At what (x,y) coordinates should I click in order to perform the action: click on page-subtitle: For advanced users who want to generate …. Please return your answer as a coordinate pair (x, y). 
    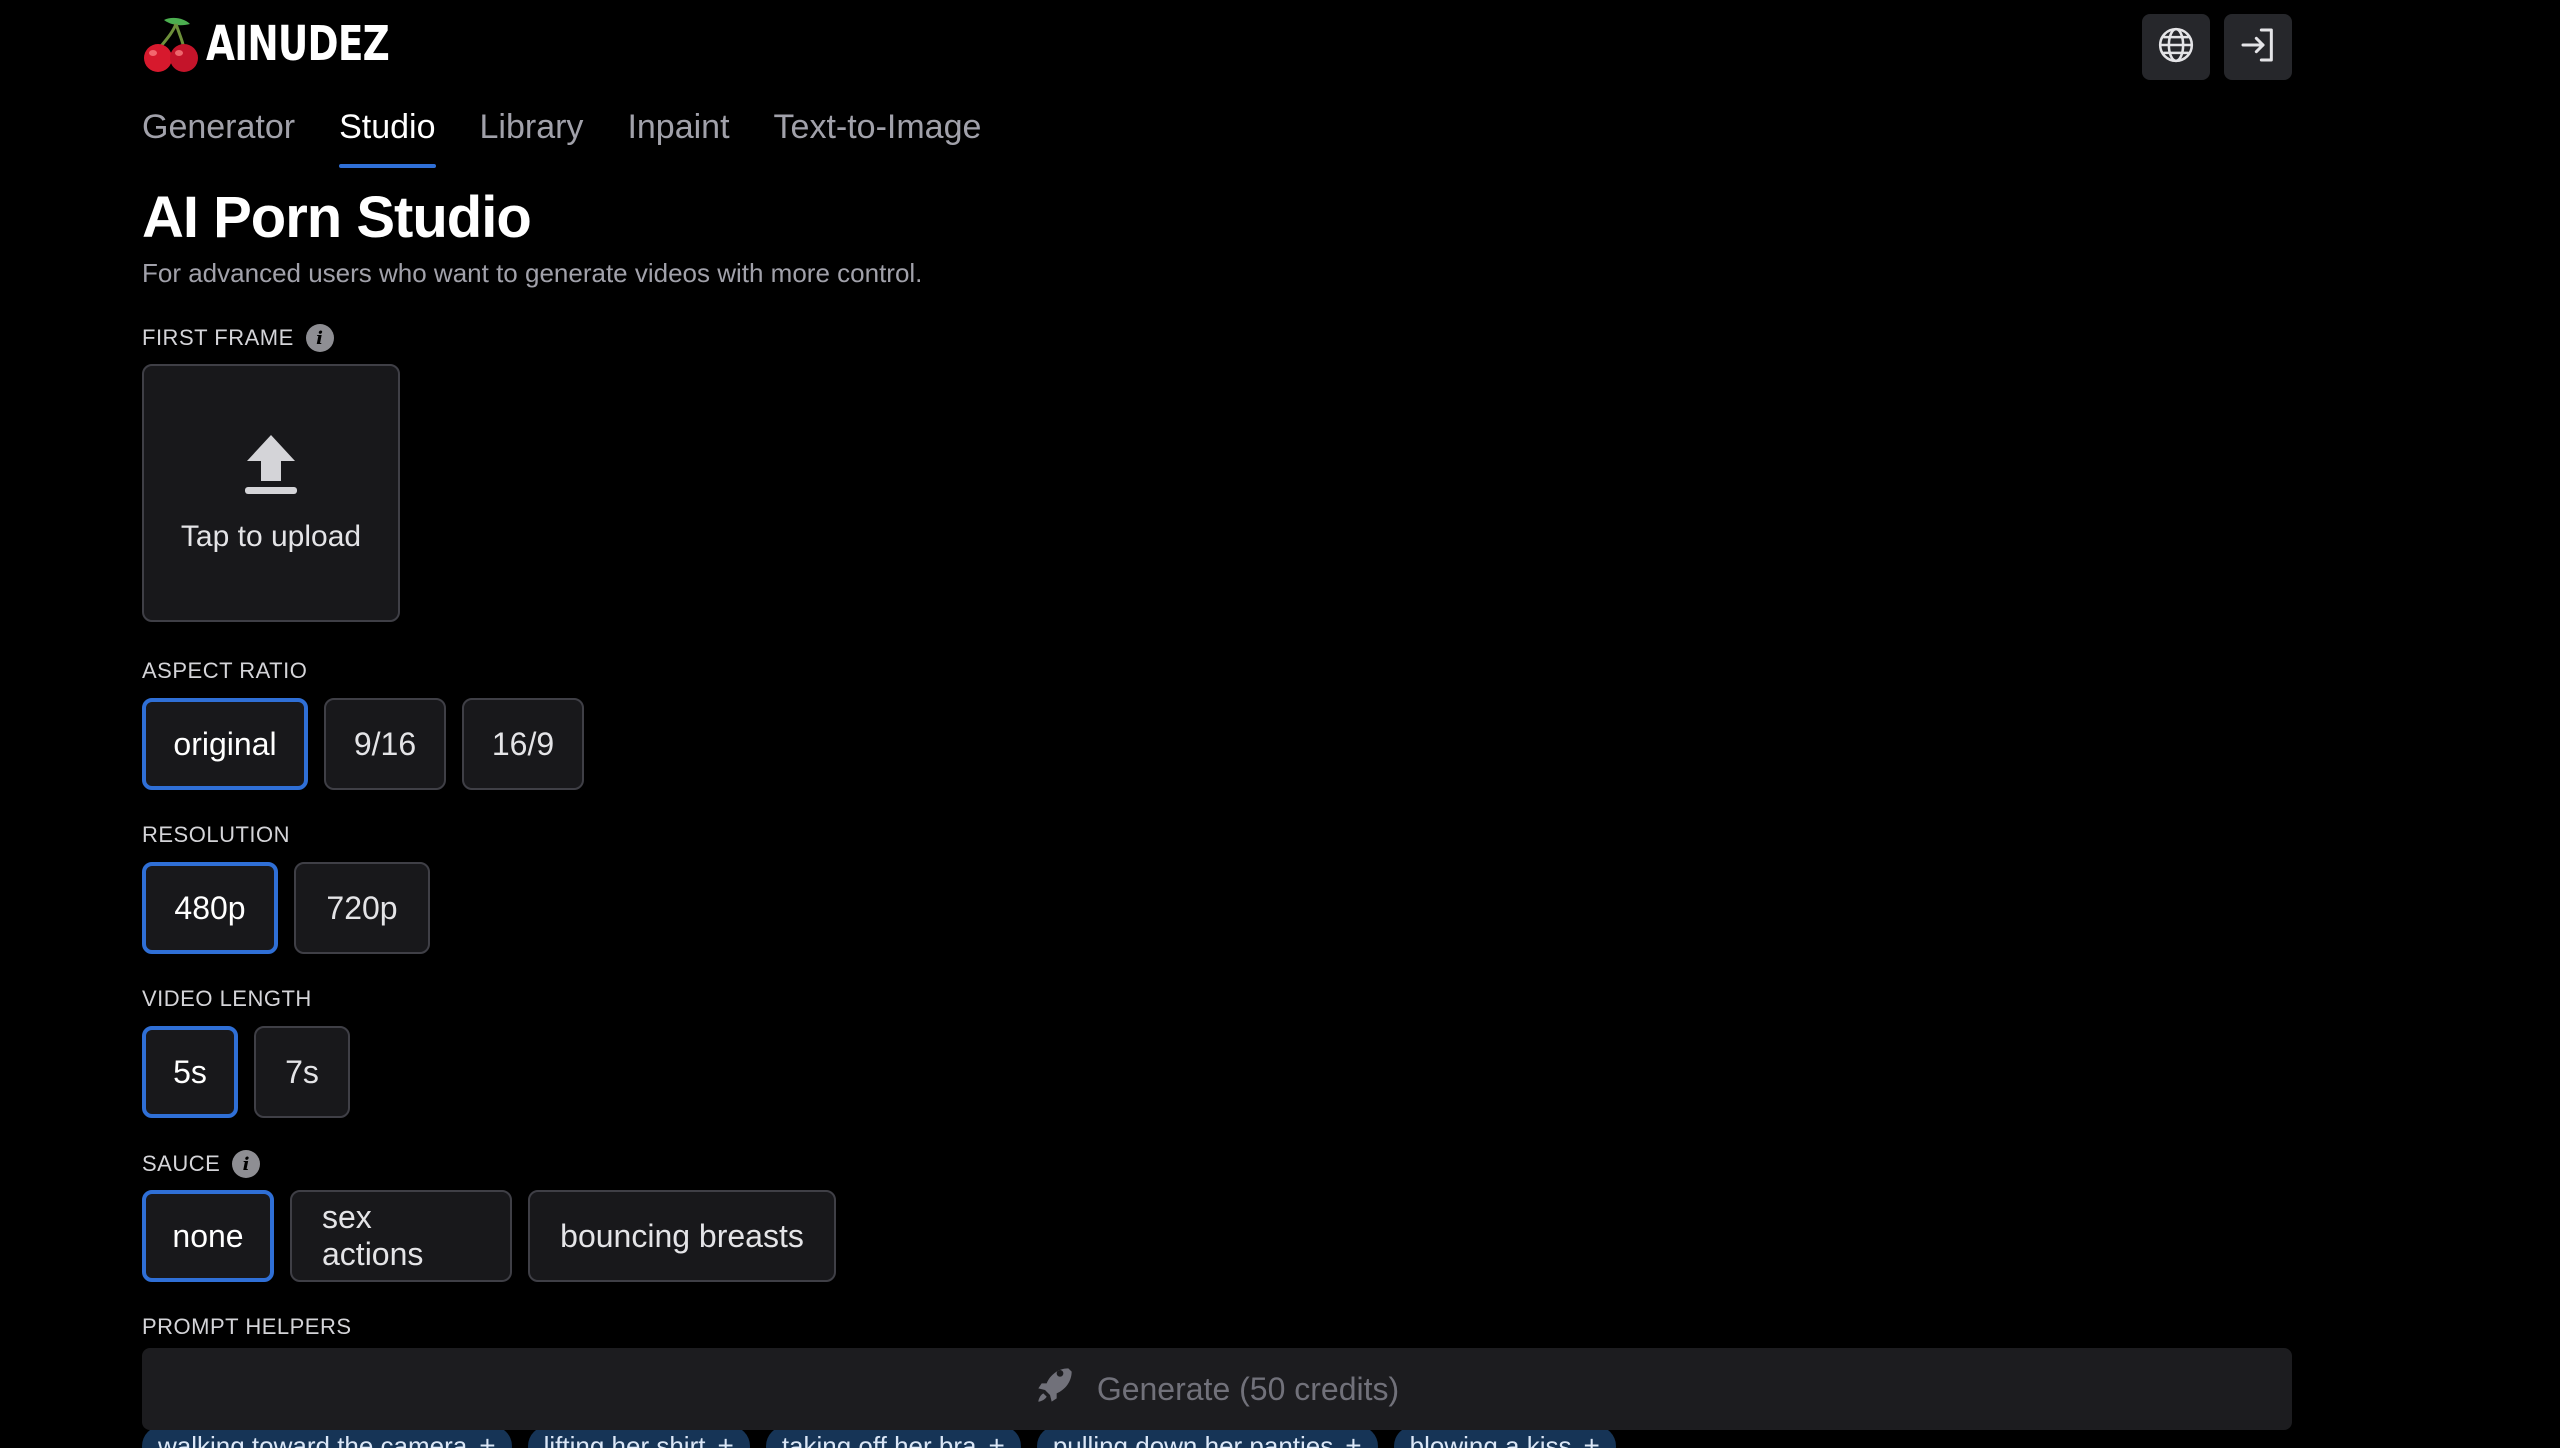
    Looking at the image, I should click on (532, 273).